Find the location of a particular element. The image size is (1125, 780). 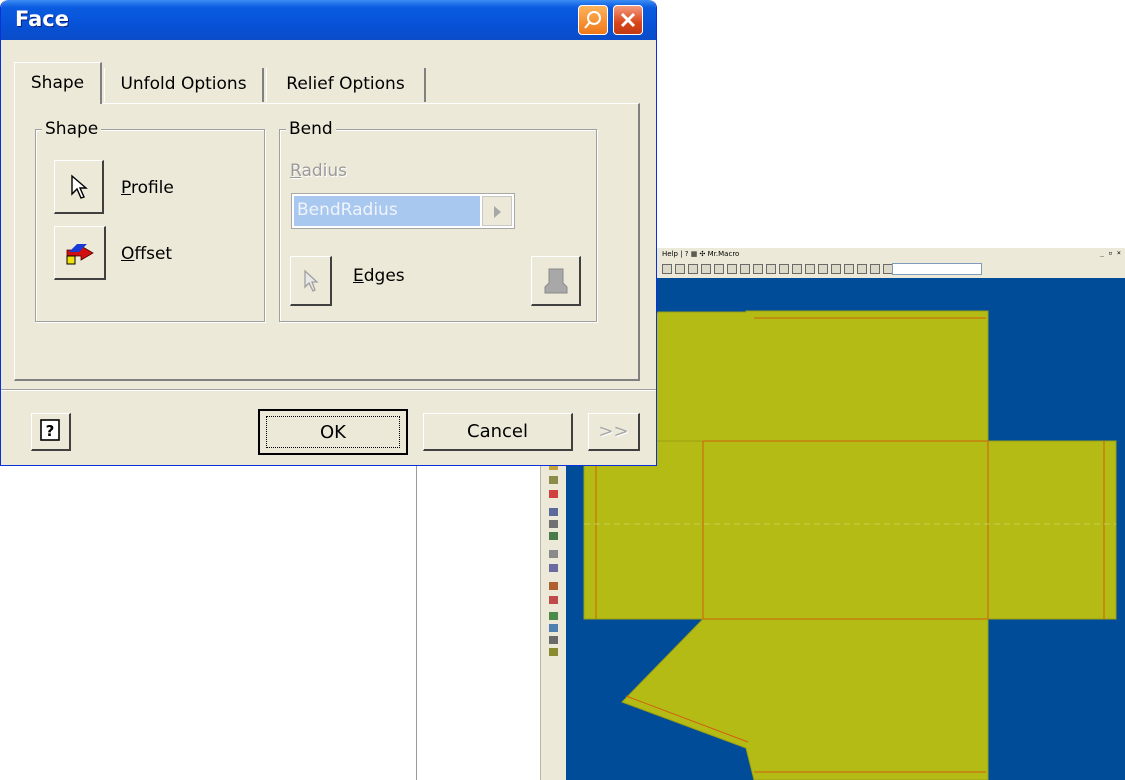

radius-label: Radius is located at coordinates (318, 171).